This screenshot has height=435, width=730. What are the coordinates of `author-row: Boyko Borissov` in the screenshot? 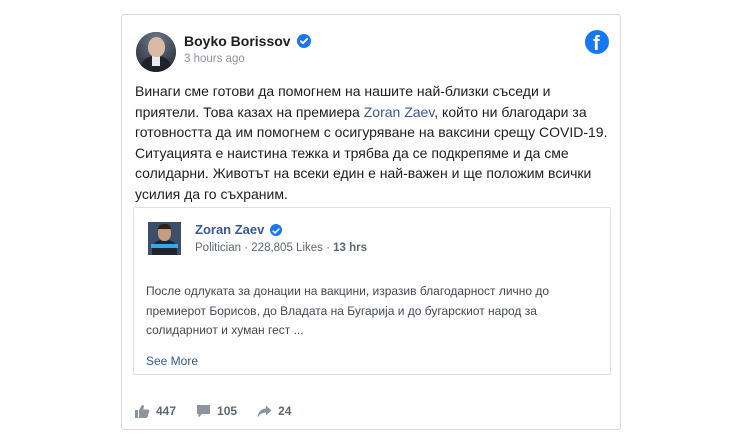 It's located at (247, 41).